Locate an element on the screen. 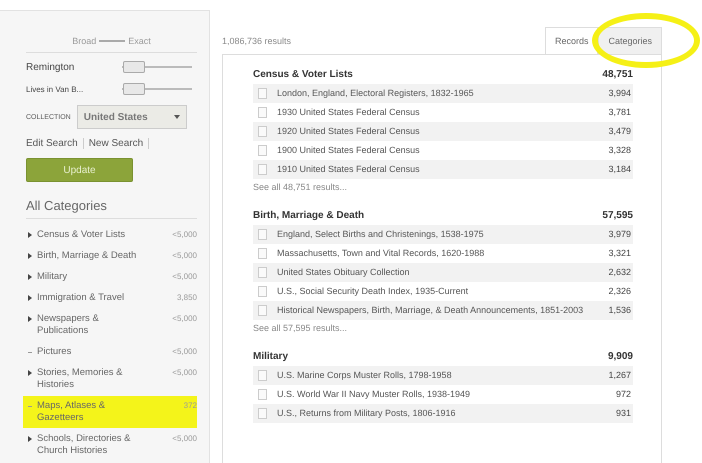  result-row: United States Obituary Collection 2,632 is located at coordinates (443, 272).